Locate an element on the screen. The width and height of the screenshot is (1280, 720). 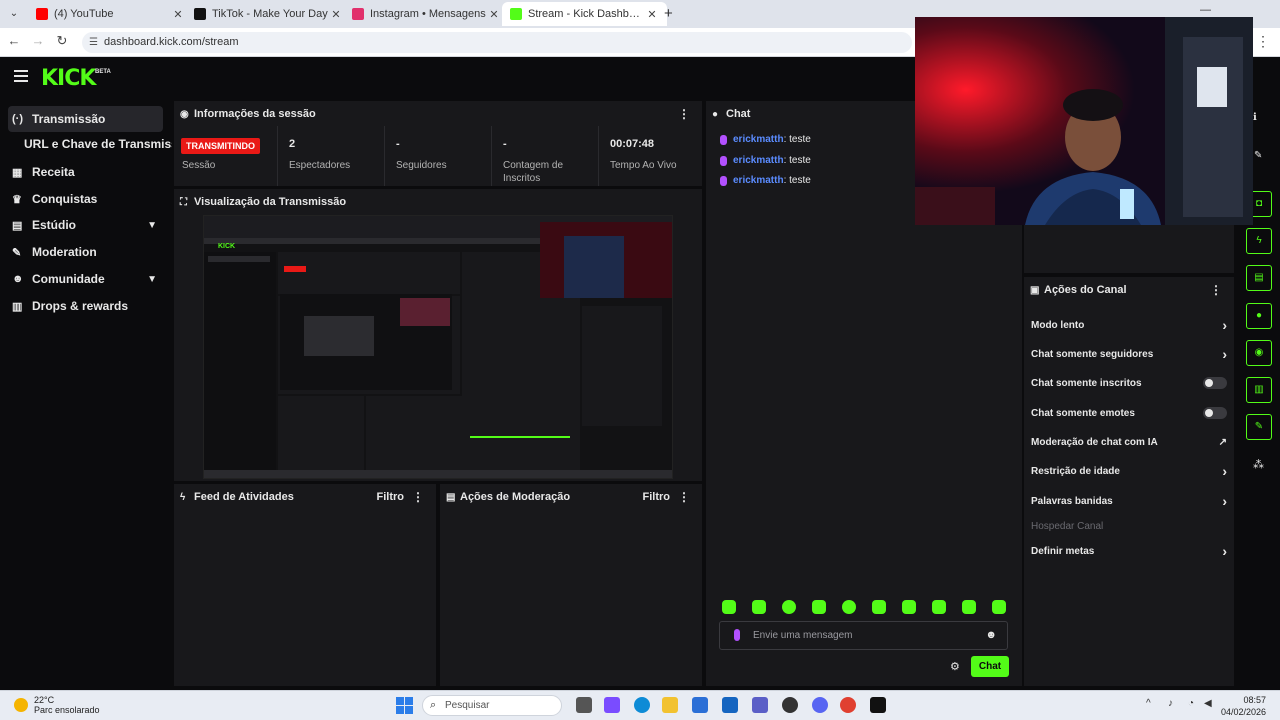
chat-message-input: Envie uma mensagem ☻ is located at coordinates (863, 635).